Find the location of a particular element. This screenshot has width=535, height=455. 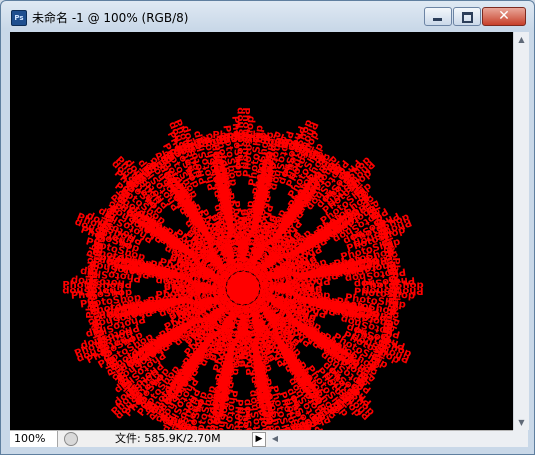

scroll-left-arrow: ◀ is located at coordinates (275, 439).